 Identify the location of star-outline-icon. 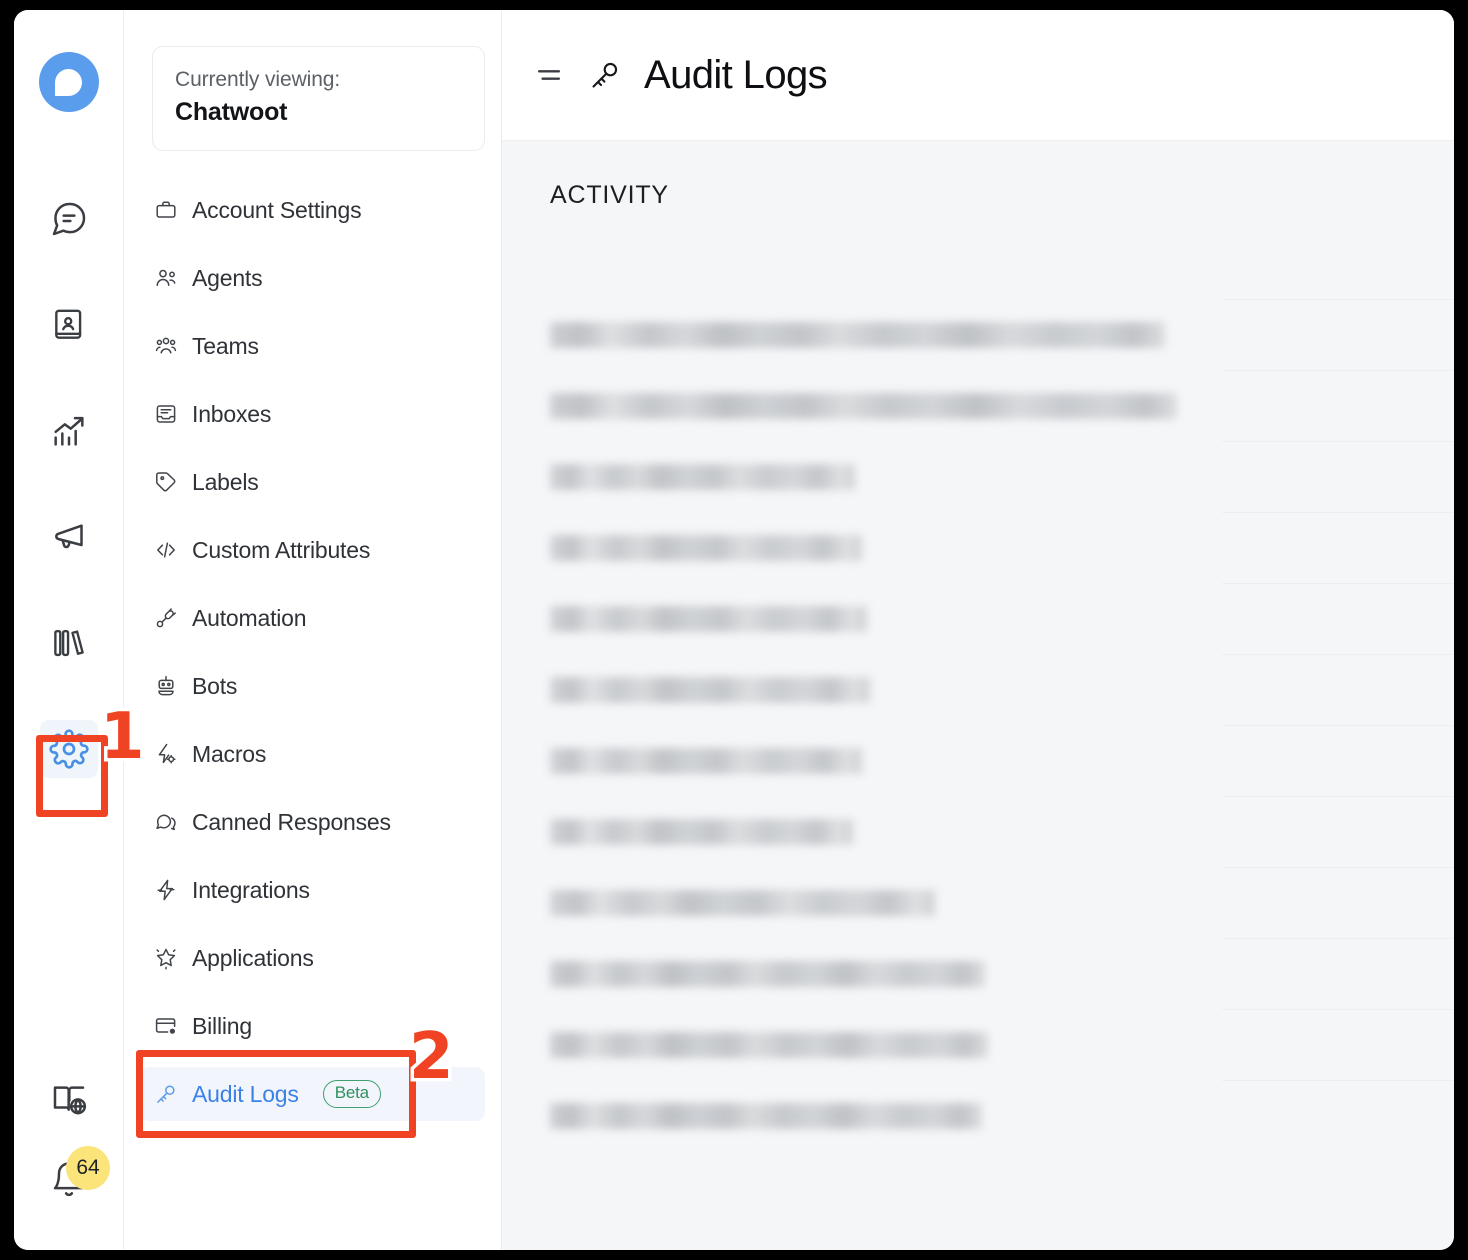
(166, 958).